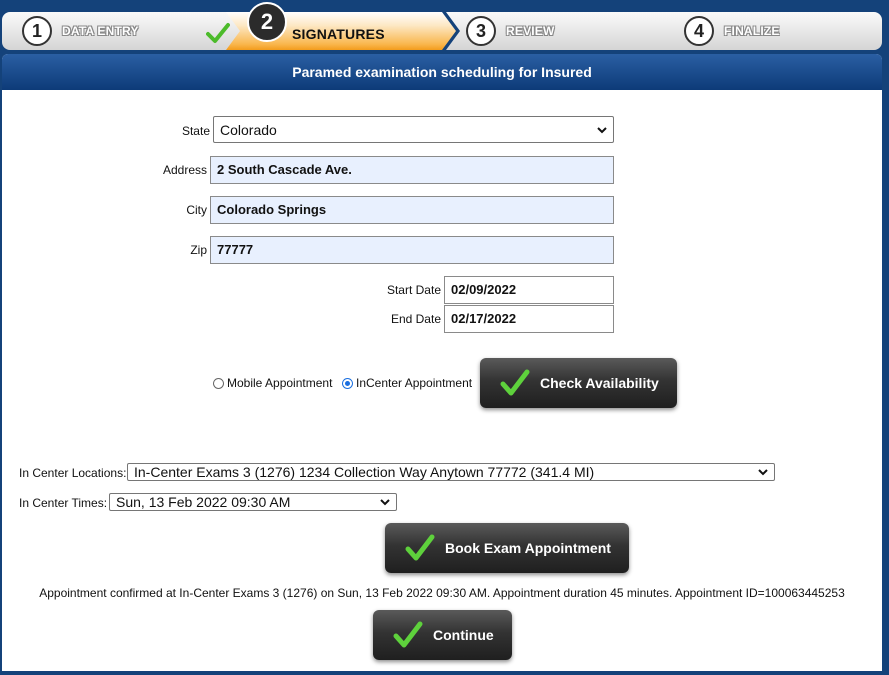 This screenshot has width=889, height=675. I want to click on incenter-time-value: Sun, 13 Feb 2022 09:30 AM, so click(203, 502).